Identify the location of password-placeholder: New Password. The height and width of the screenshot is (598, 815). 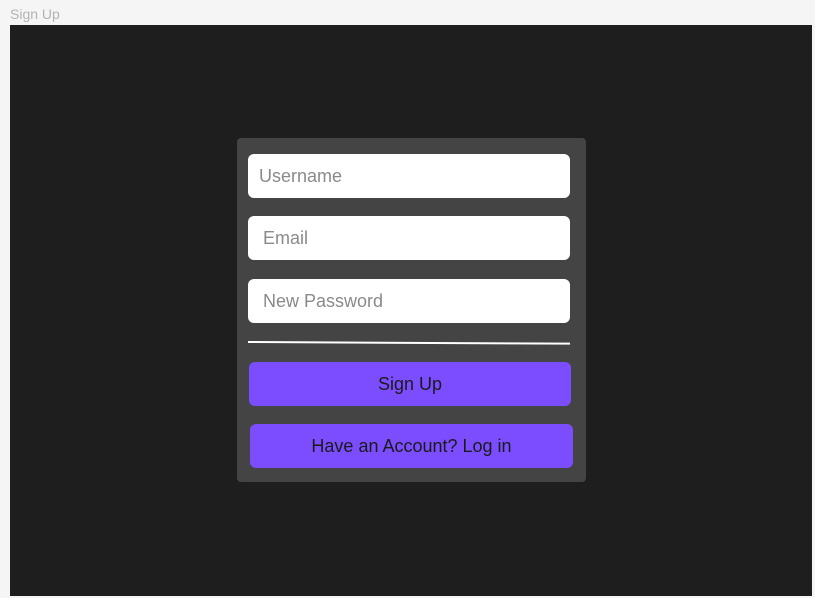
(323, 300).